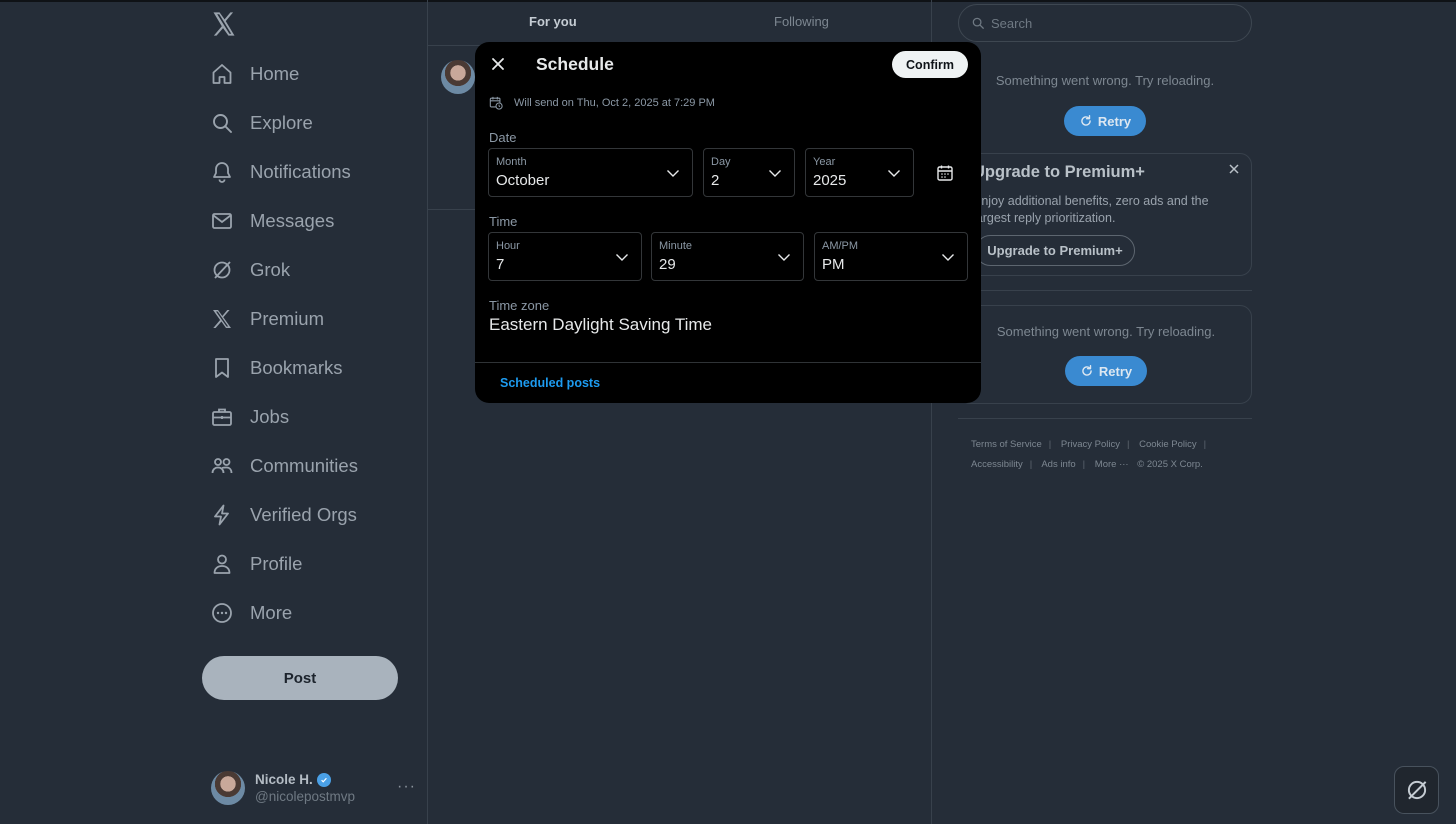  Describe the element at coordinates (997, 464) in the screenshot. I see `footer-link-accessibility: Accessibility` at that location.